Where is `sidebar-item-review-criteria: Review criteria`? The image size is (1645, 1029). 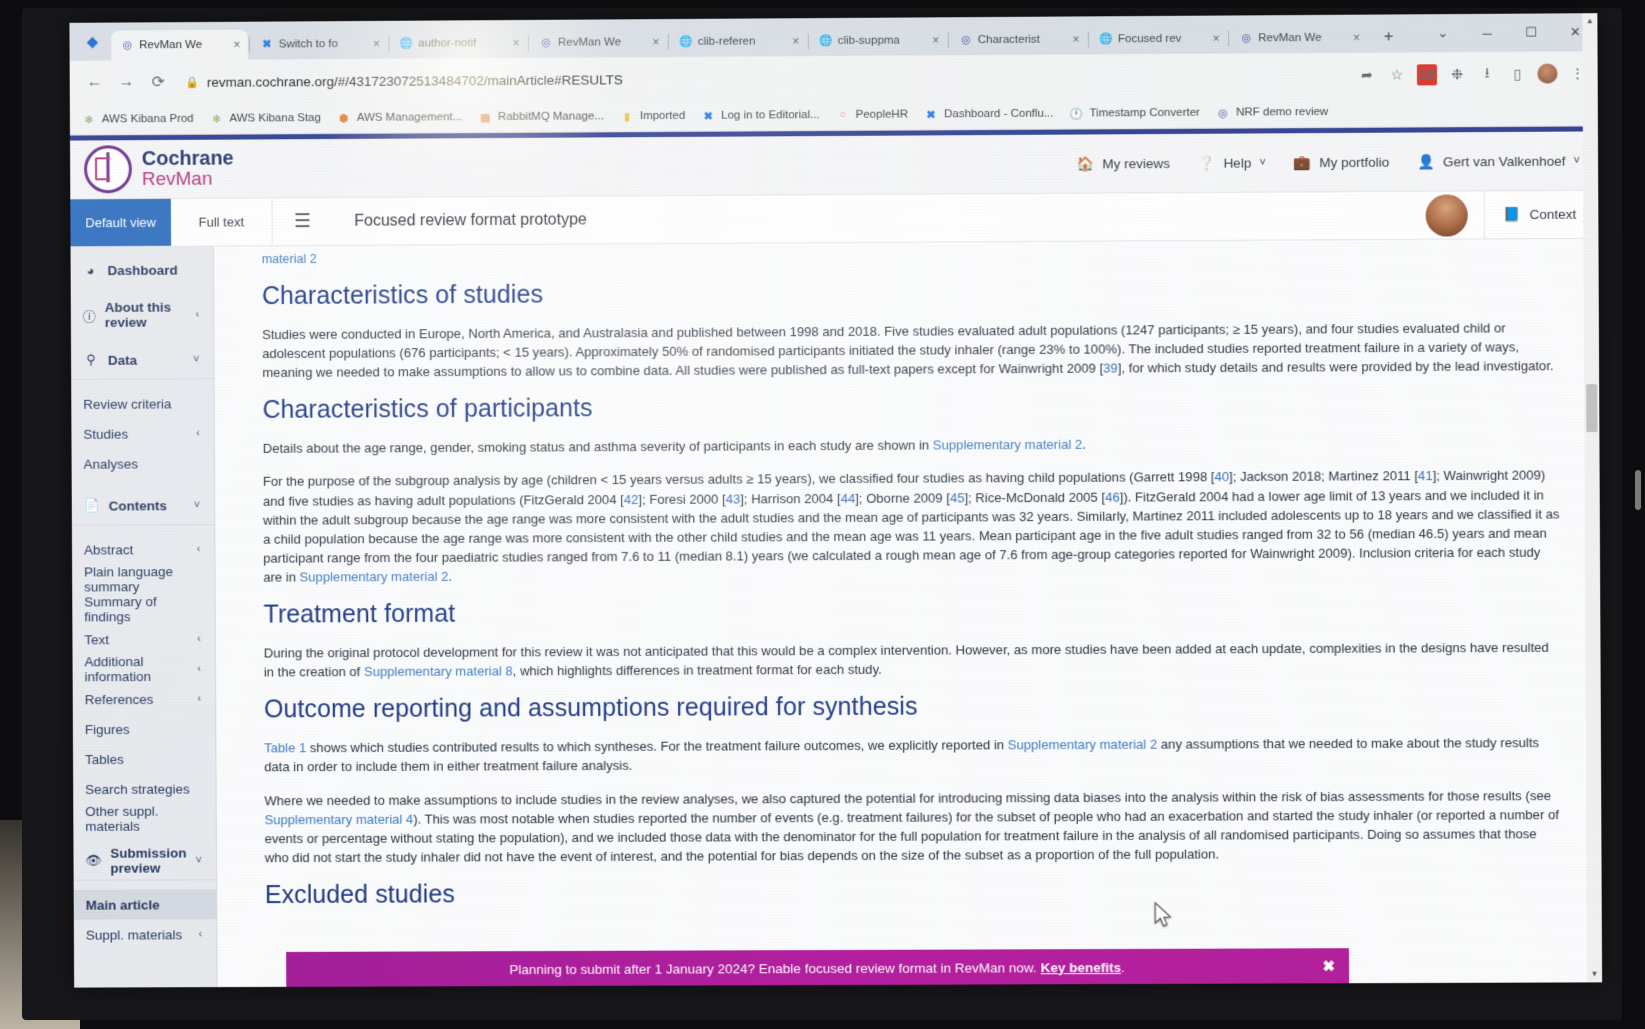
sidebar-item-review-criteria: Review criteria is located at coordinates (142, 403).